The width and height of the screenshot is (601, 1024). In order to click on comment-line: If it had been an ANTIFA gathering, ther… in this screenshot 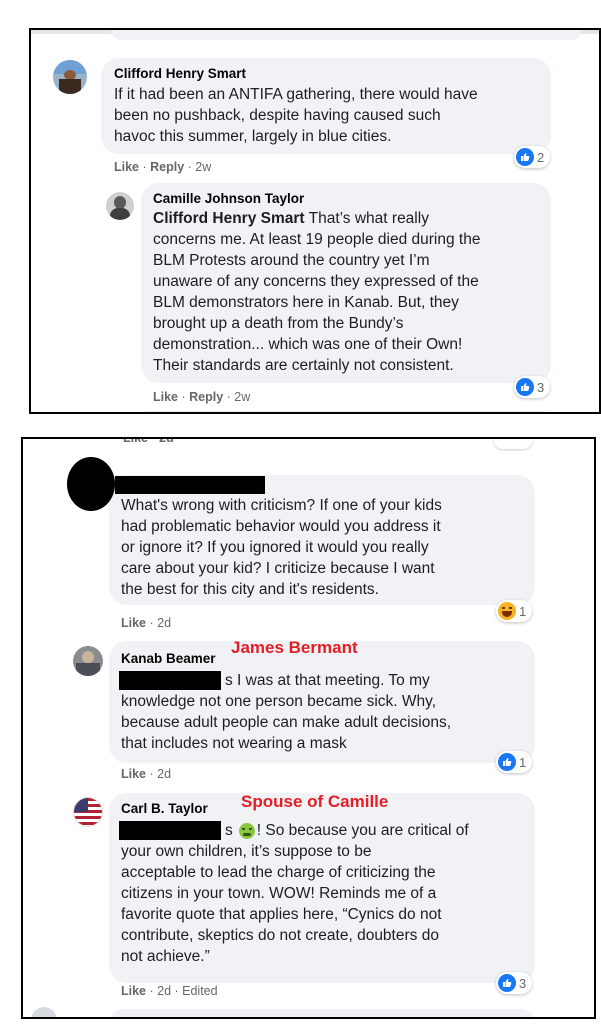, I will do `click(296, 94)`.